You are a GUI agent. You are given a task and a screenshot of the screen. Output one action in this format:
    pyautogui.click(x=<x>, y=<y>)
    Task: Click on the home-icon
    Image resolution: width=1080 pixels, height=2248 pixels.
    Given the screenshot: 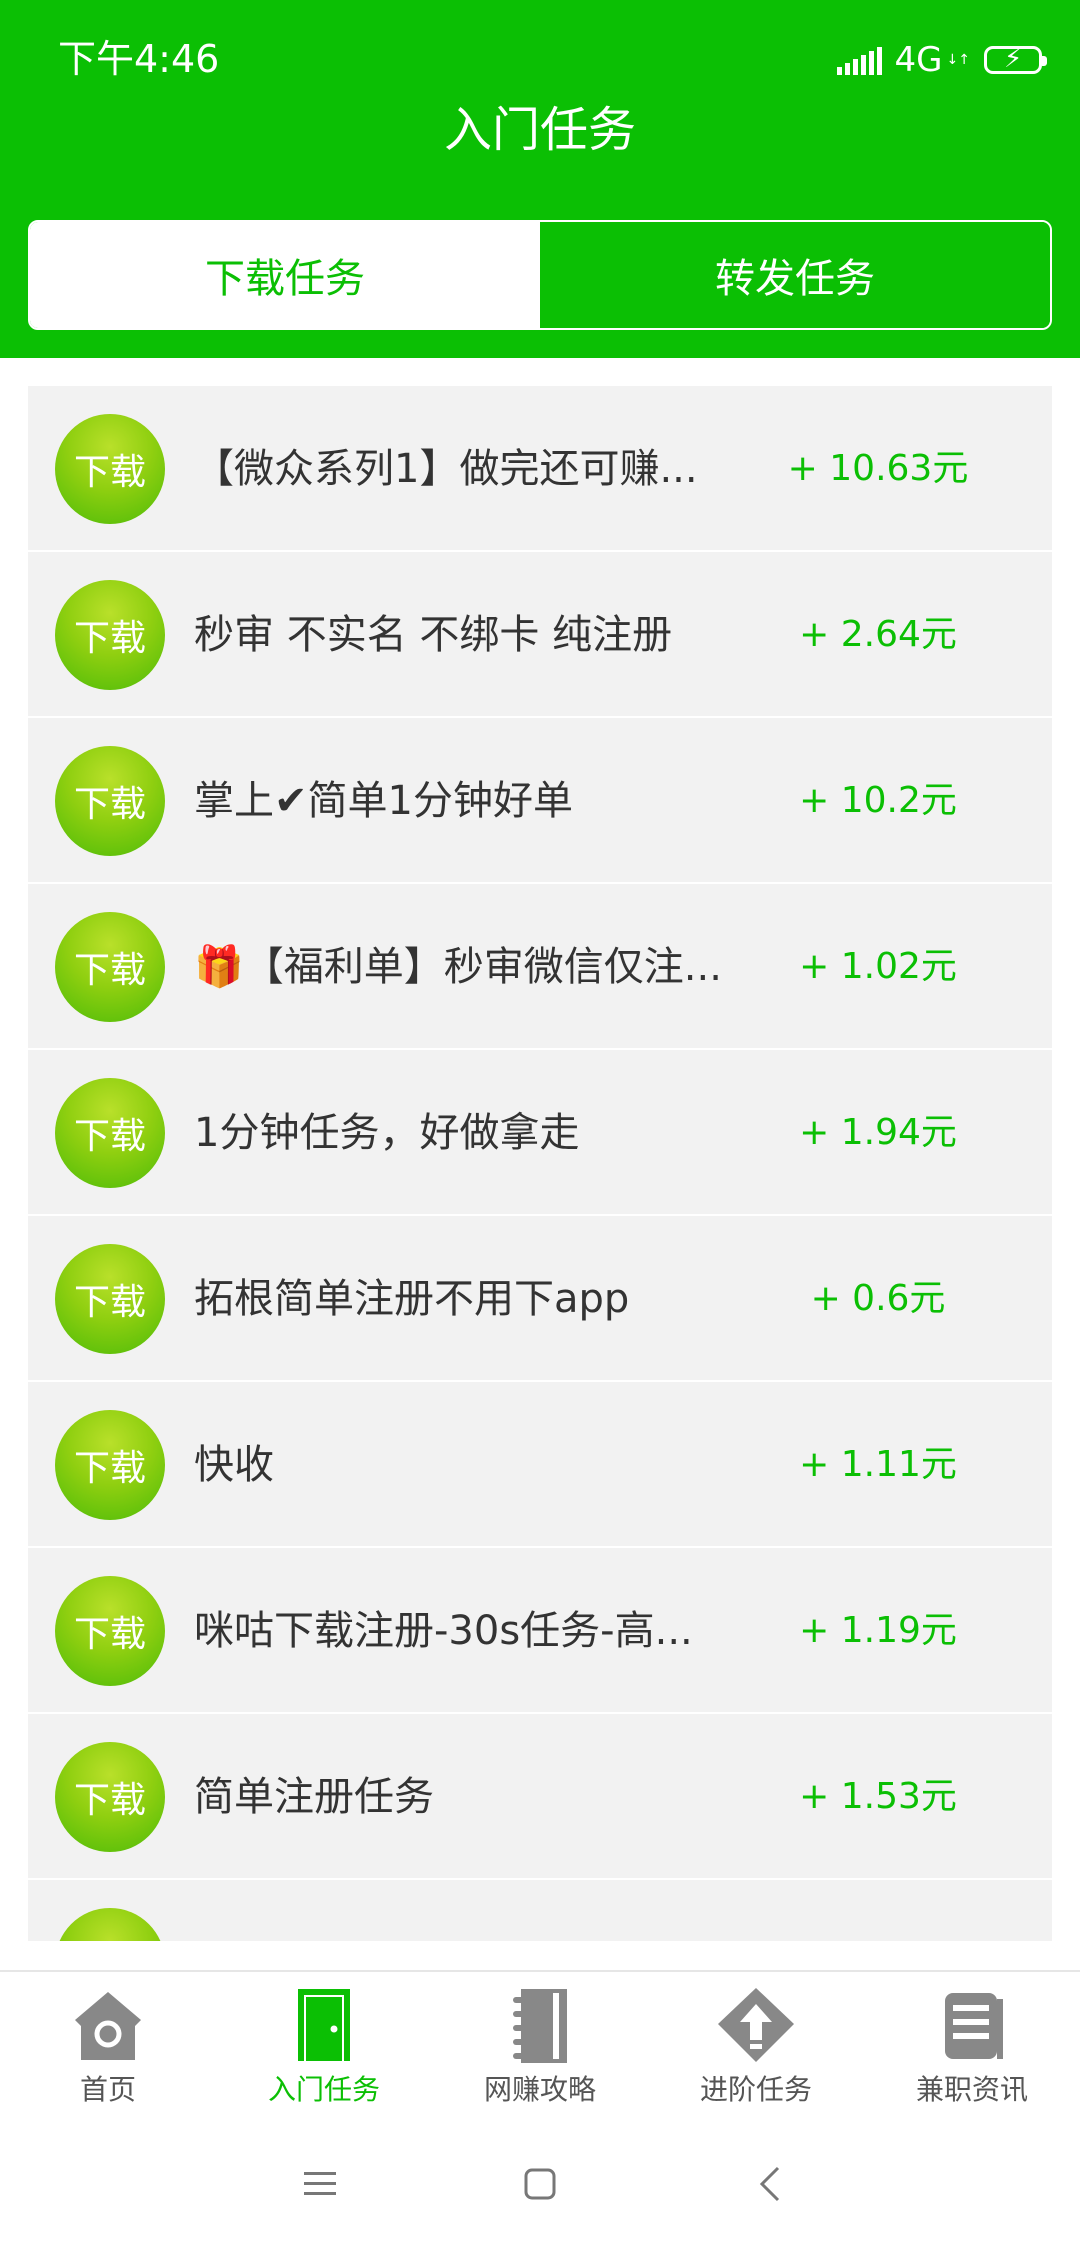 What is the action you would take?
    pyautogui.click(x=108, y=2026)
    